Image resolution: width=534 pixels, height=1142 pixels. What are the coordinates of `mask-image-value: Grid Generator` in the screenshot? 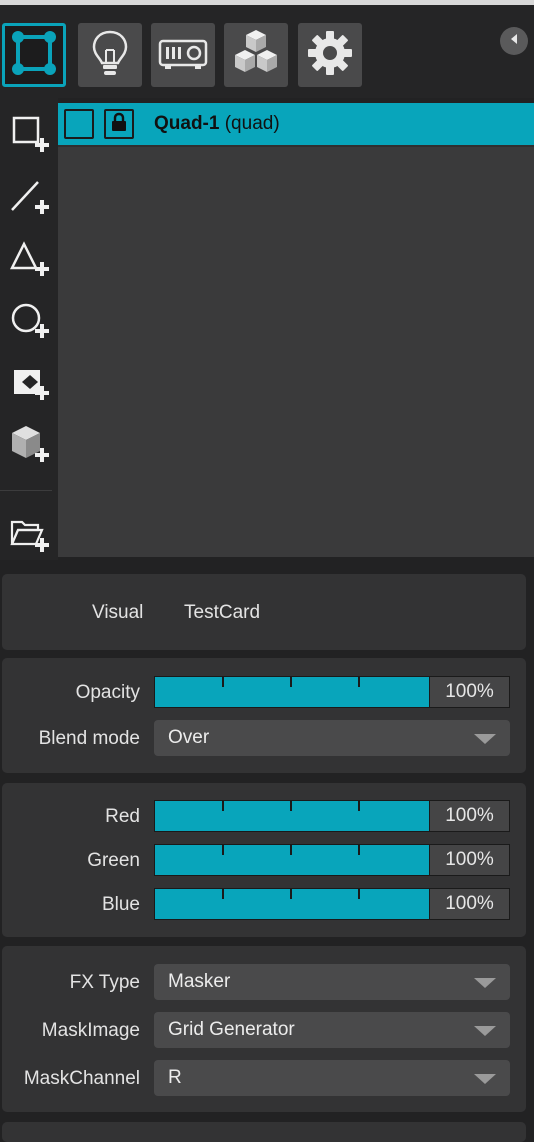 It's located at (231, 1029).